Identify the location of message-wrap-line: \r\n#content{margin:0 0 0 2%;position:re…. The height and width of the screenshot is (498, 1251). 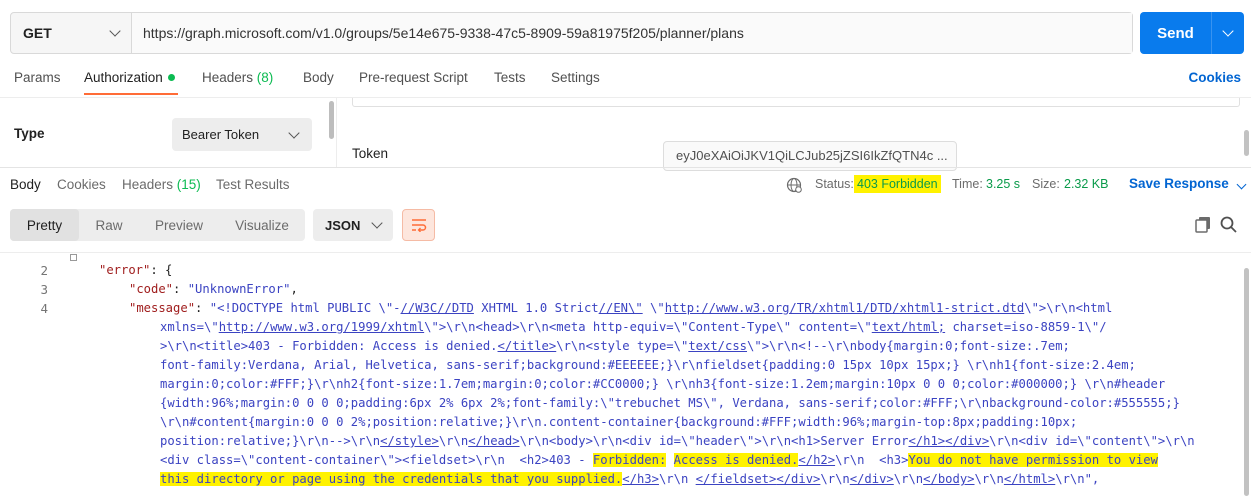
(619, 422).